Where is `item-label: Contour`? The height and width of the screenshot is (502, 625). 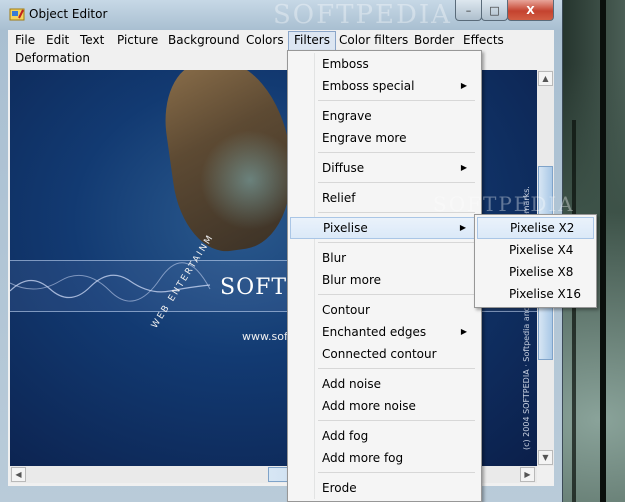 item-label: Contour is located at coordinates (346, 310).